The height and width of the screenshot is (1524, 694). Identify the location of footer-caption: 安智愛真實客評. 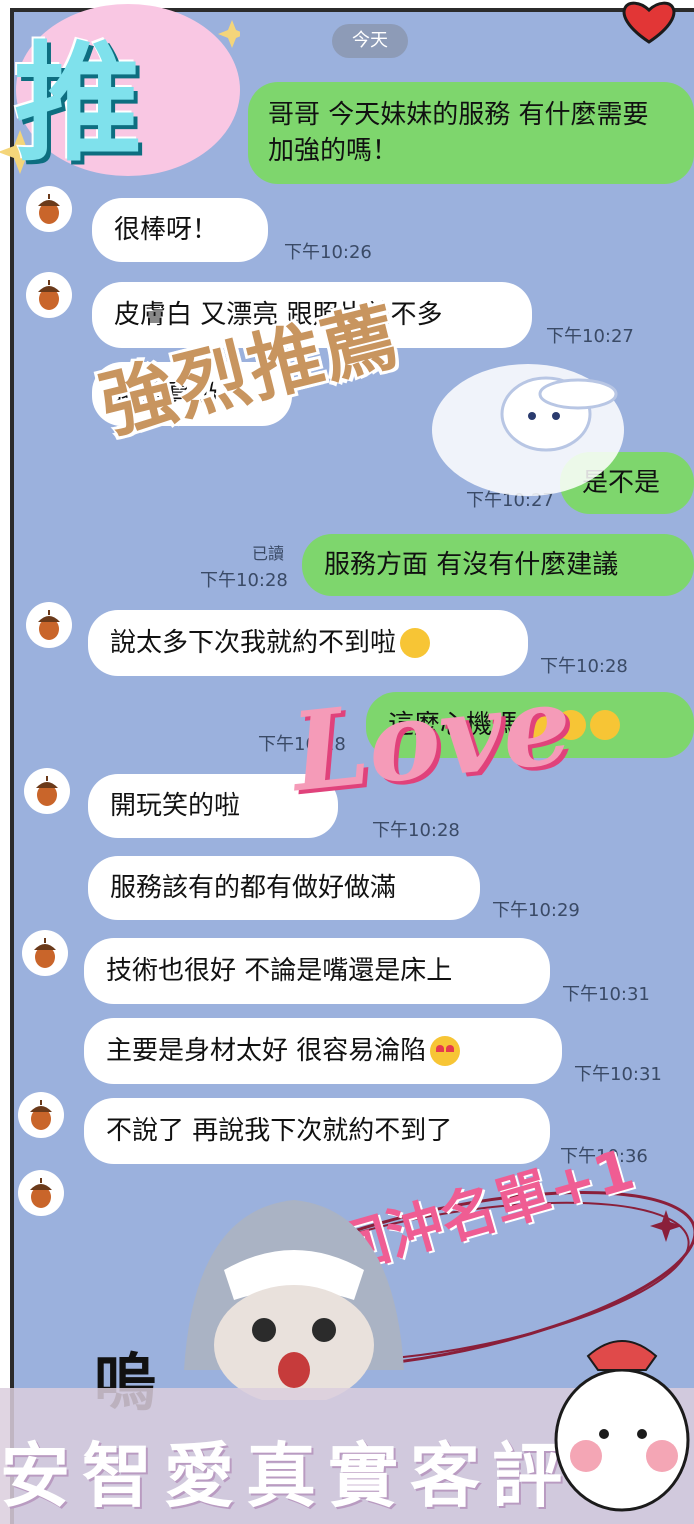
(287, 1476).